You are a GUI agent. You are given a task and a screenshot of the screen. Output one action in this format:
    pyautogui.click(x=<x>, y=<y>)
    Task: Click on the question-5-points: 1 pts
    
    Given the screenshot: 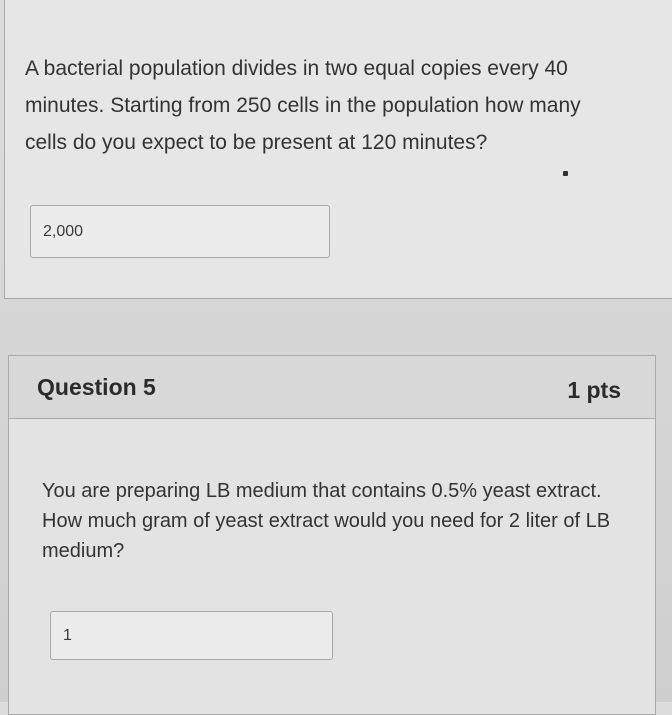 What is the action you would take?
    pyautogui.click(x=594, y=390)
    